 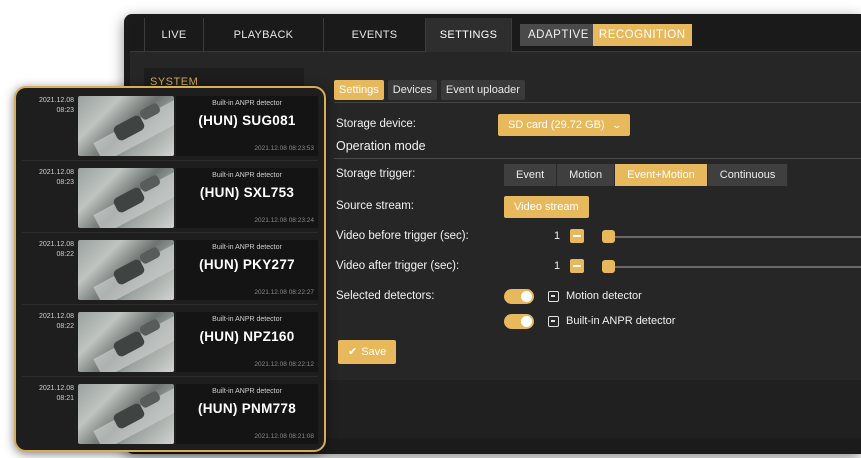 I want to click on detection-time: 08:21, so click(x=65, y=398).